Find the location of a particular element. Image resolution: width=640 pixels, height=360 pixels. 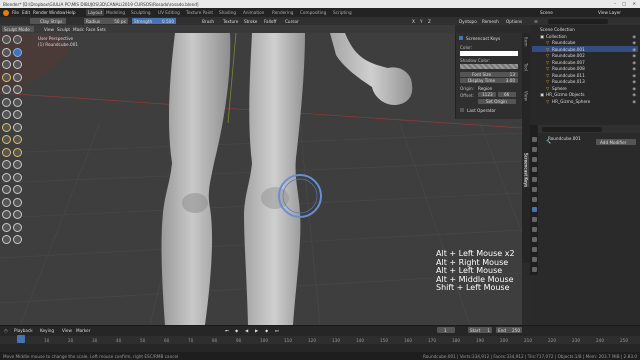

view-layer-properties-tab-icon is located at coordinates (534, 169).